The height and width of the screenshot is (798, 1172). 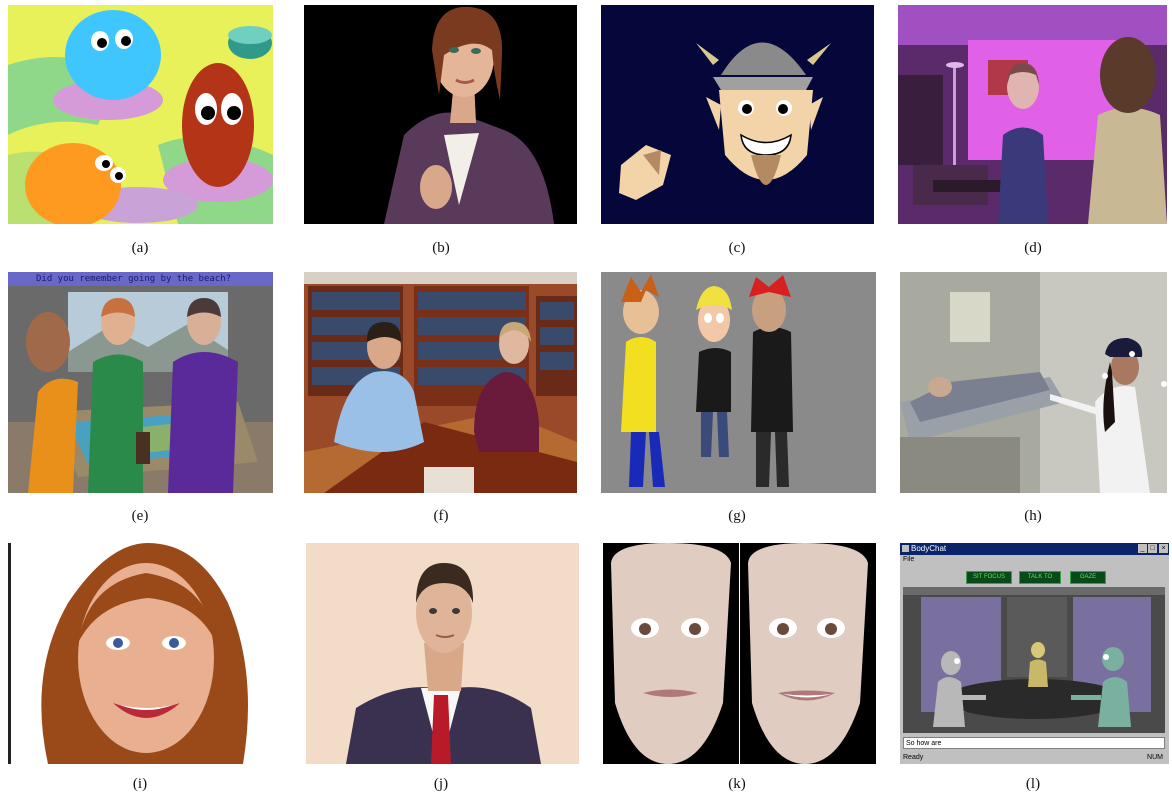 What do you see at coordinates (140, 114) in the screenshot?
I see `panel-a-image` at bounding box center [140, 114].